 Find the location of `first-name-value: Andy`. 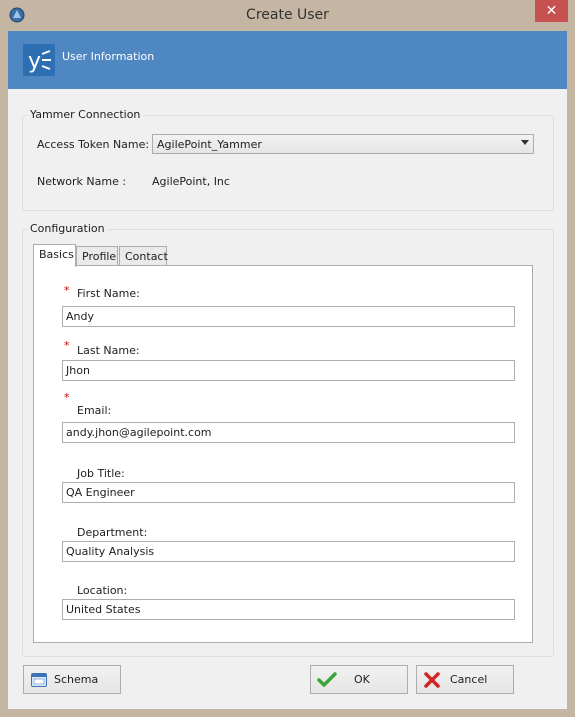

first-name-value: Andy is located at coordinates (80, 316).